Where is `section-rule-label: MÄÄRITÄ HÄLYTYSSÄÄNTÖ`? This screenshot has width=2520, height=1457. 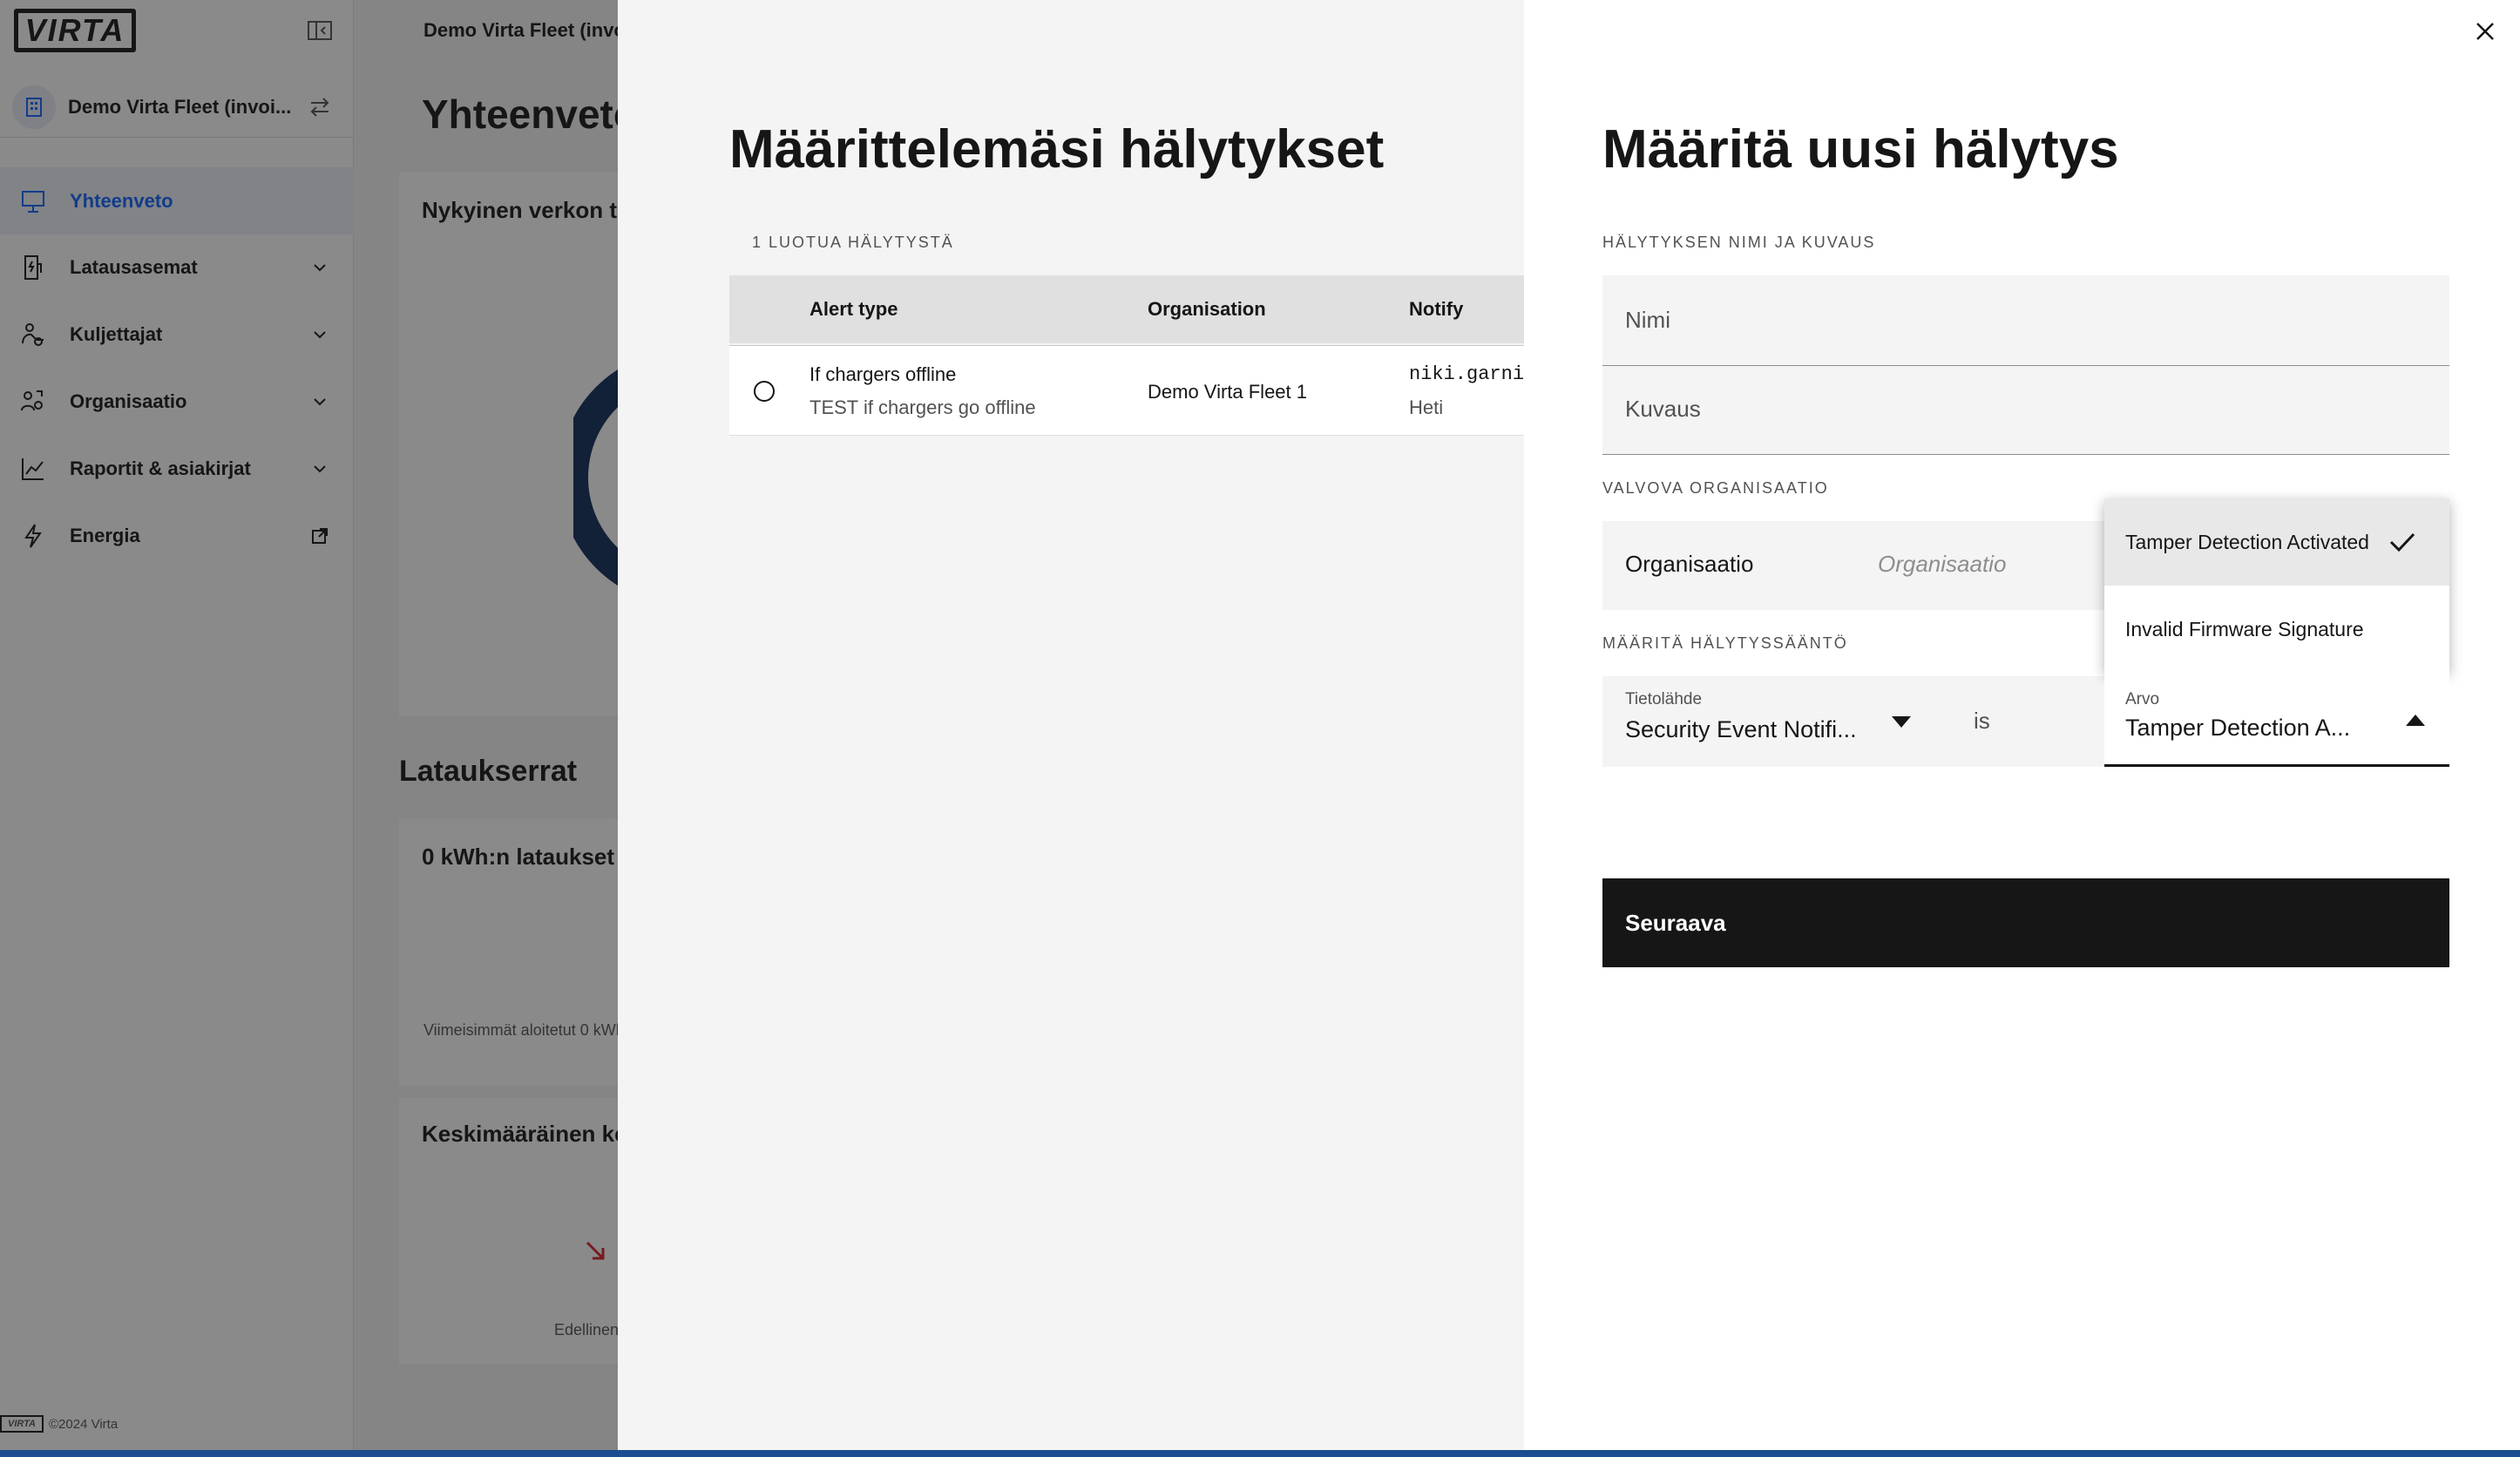
section-rule-label: MÄÄRITÄ HÄLYTYSSÄÄNTÖ is located at coordinates (1725, 643).